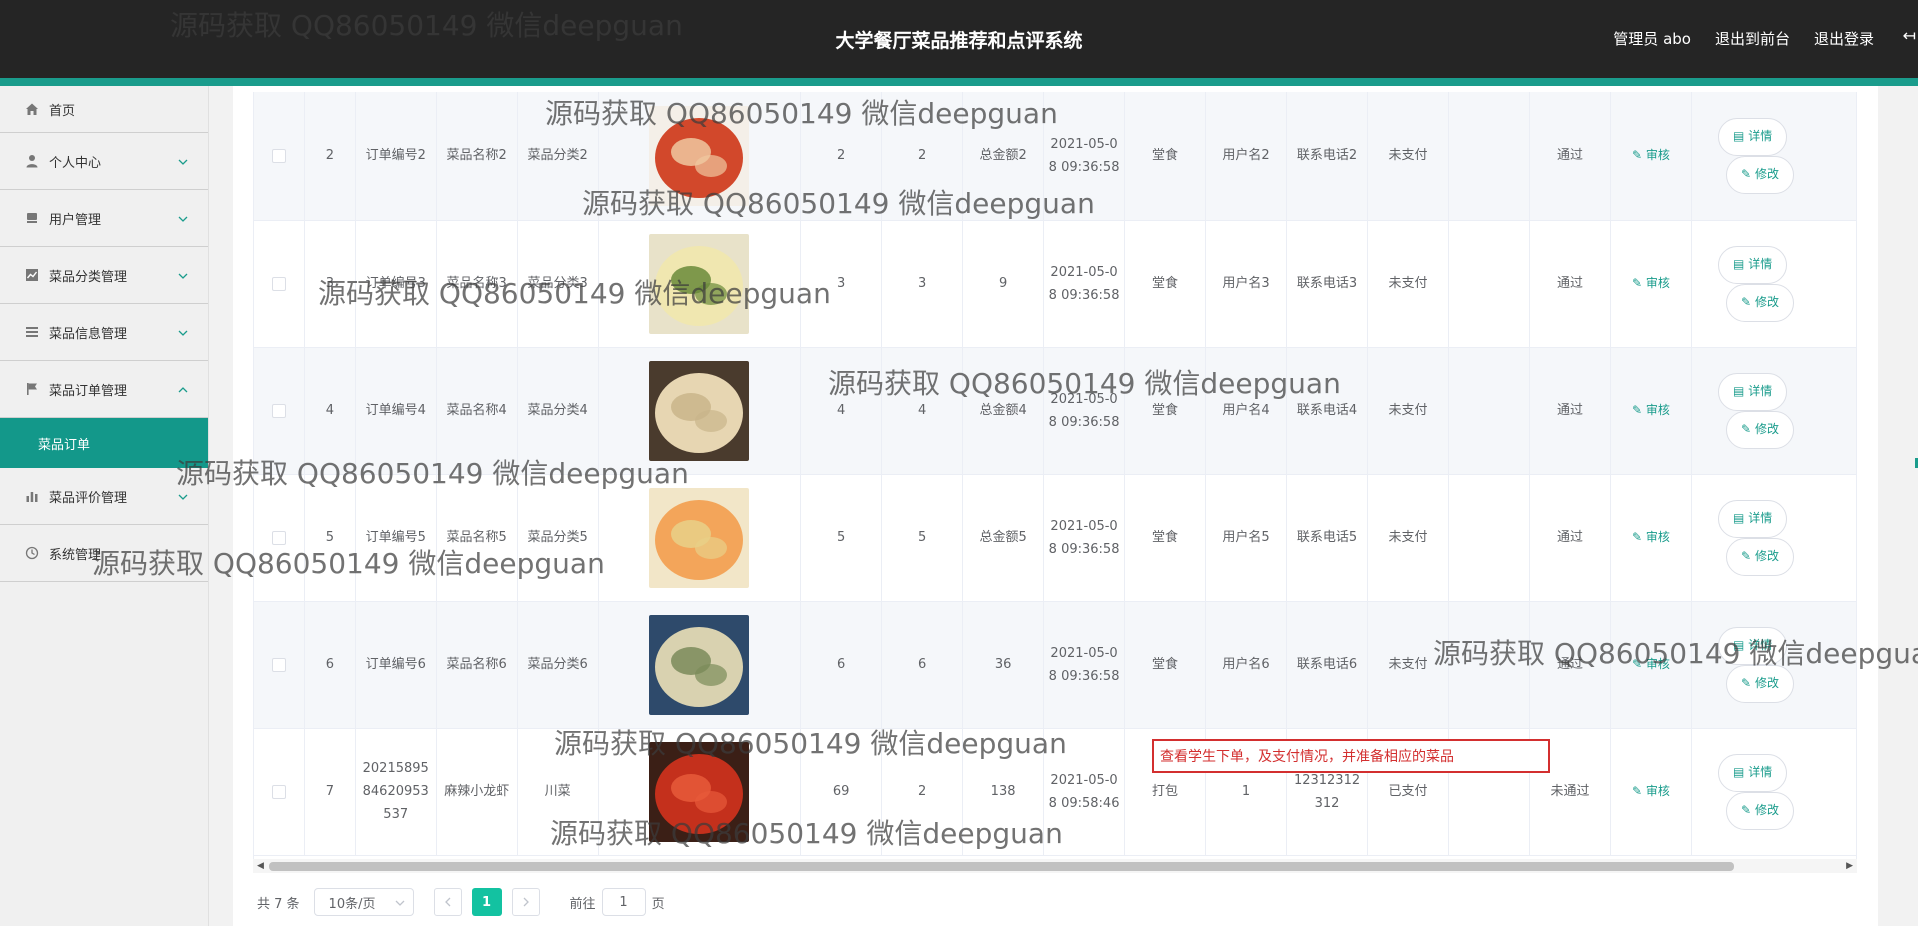 The width and height of the screenshot is (1918, 926). I want to click on cell-index-text: 2, so click(330, 156).